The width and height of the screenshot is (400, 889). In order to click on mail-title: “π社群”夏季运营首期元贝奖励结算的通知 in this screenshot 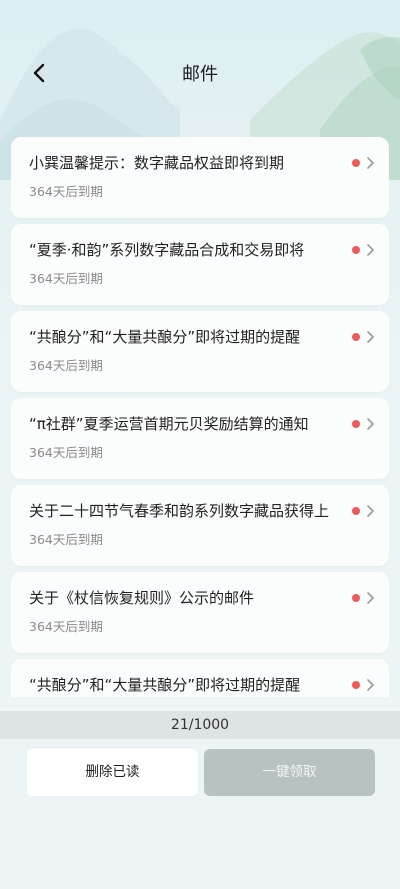, I will do `click(169, 424)`.